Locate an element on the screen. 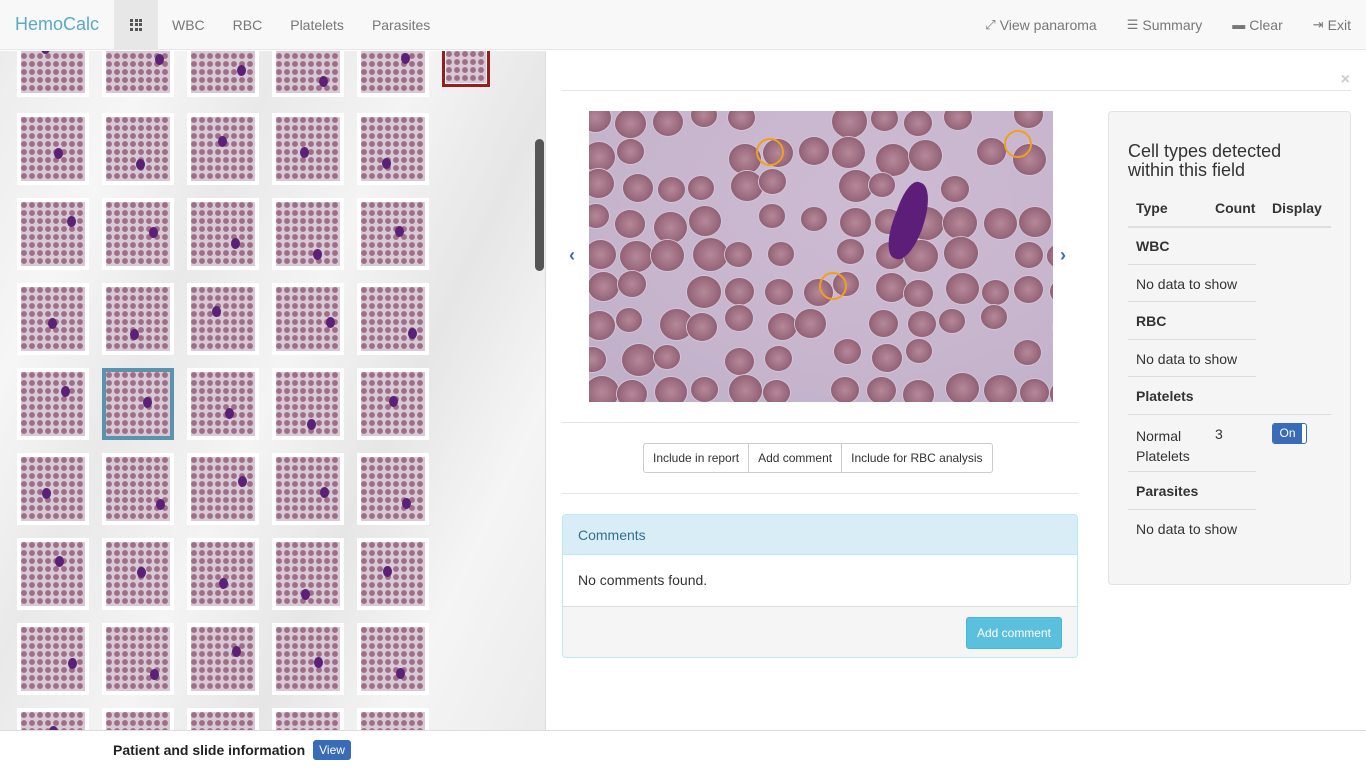 The height and width of the screenshot is (768, 1366). add-comment-submit-button: Add comment is located at coordinates (1013, 633).